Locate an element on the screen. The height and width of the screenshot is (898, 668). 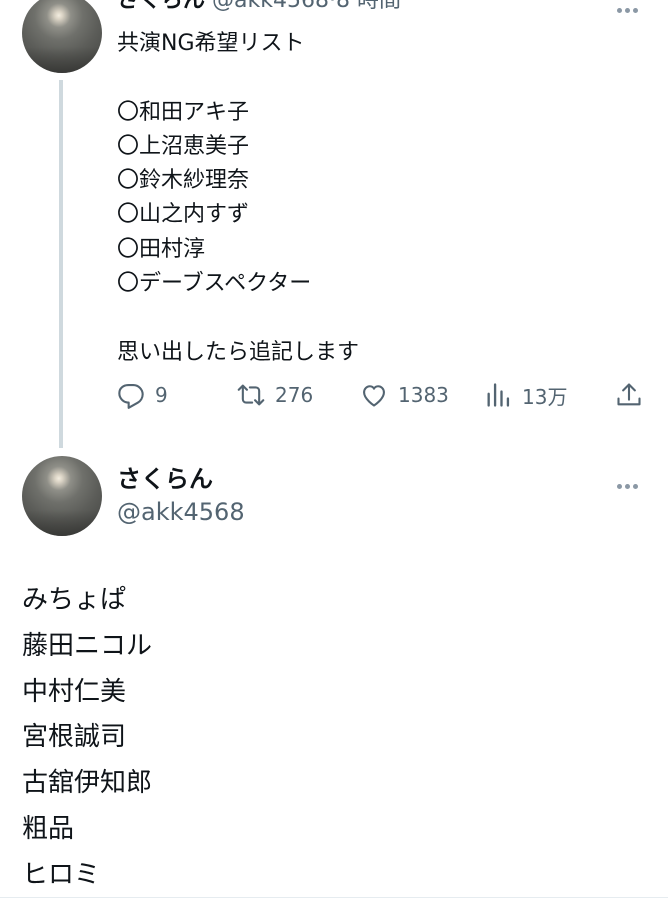
retweet-icon is located at coordinates (251, 395).